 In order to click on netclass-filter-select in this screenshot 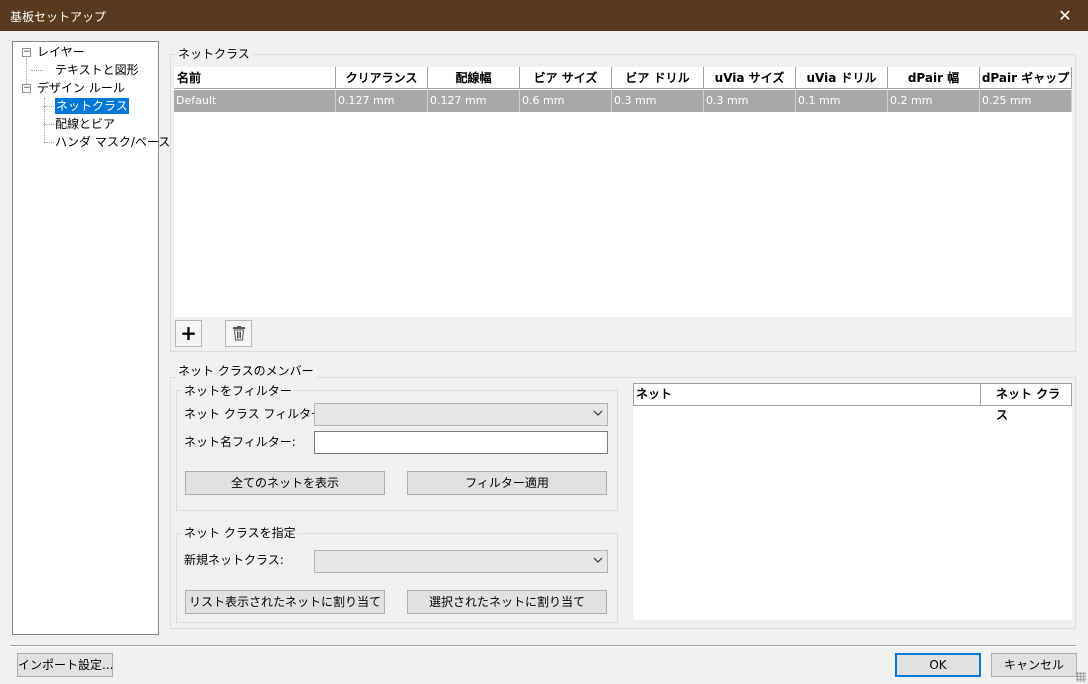, I will do `click(461, 414)`.